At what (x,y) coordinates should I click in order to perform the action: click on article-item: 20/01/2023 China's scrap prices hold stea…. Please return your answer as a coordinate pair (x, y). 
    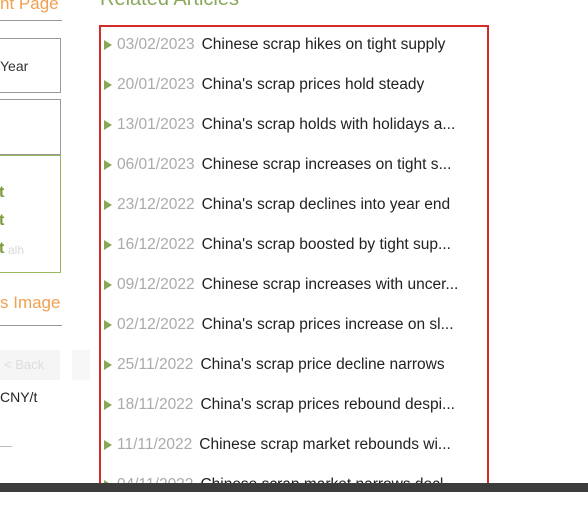
    Looking at the image, I should click on (294, 85).